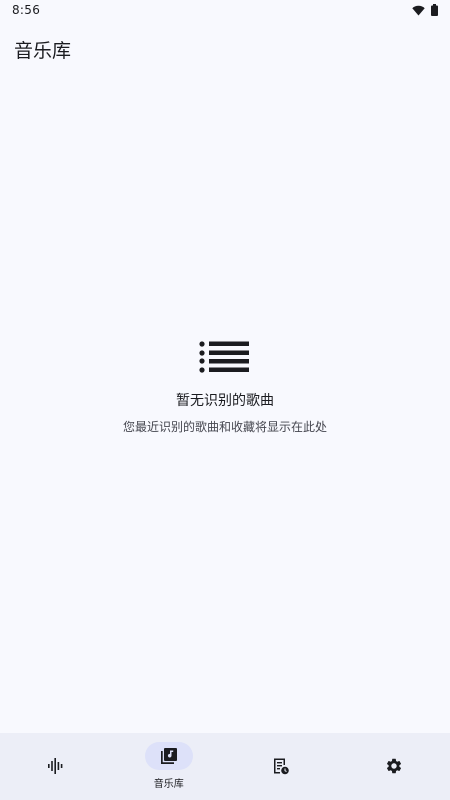 The height and width of the screenshot is (800, 450). I want to click on music-library-icon, so click(168, 756).